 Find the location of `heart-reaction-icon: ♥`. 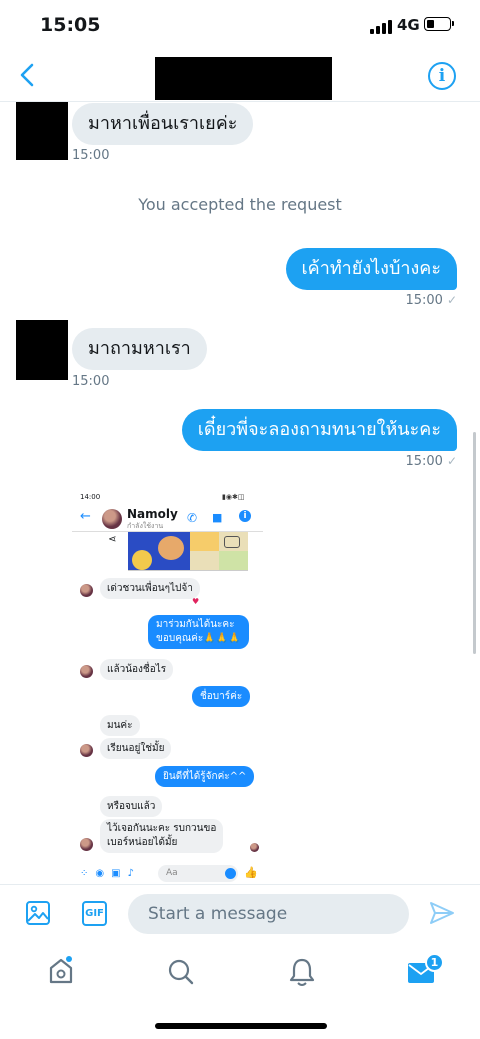

heart-reaction-icon: ♥ is located at coordinates (196, 601).